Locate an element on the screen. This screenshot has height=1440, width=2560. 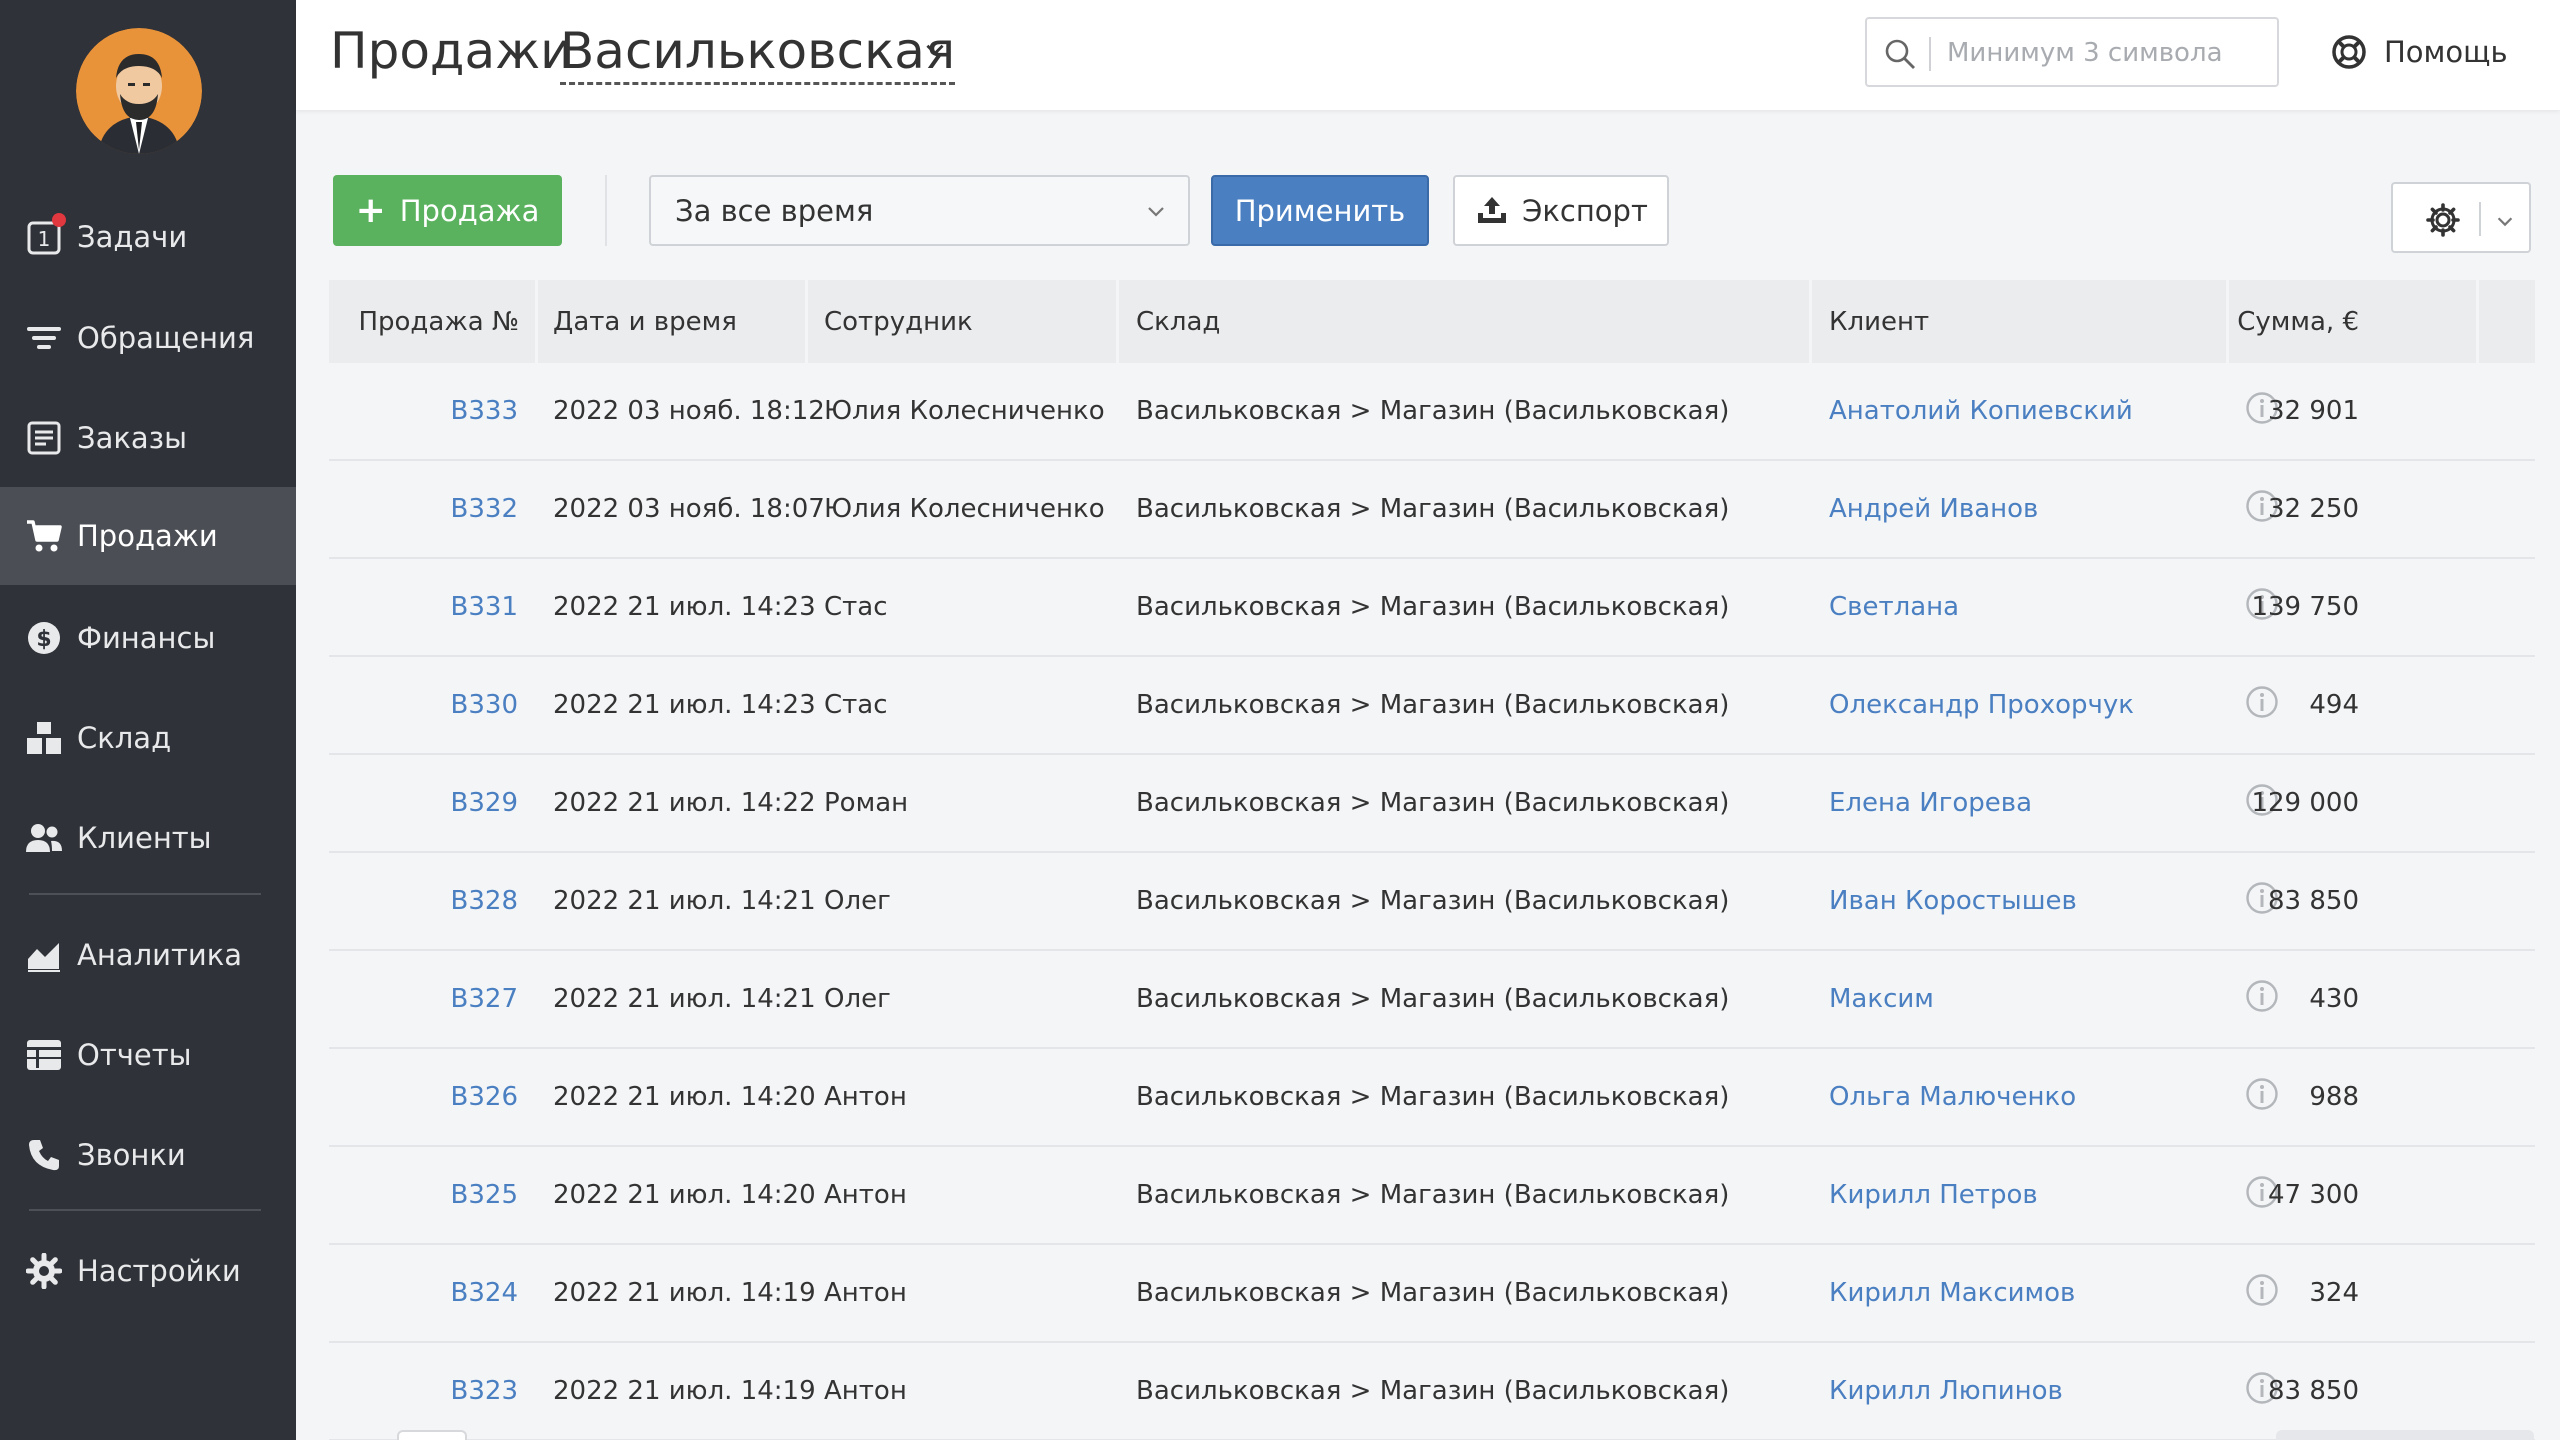
client-link: Кирилл Максимов is located at coordinates (1952, 1293).